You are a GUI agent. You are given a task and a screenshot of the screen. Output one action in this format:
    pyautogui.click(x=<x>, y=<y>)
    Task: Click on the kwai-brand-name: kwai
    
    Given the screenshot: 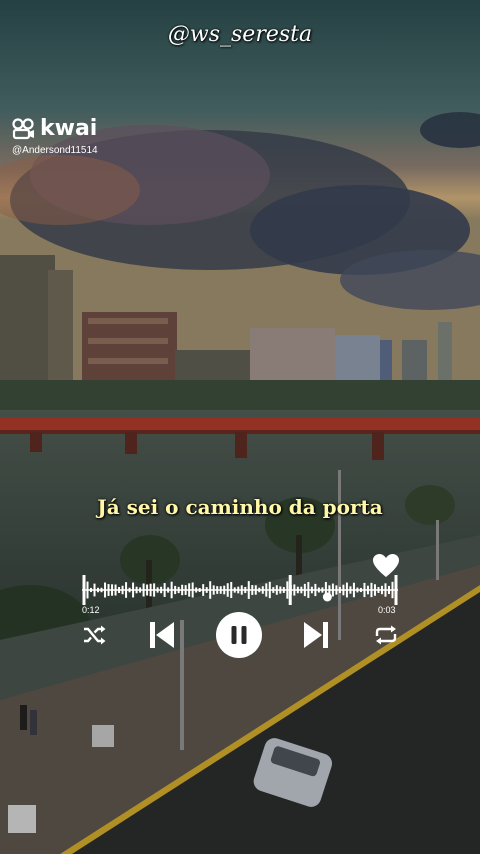 What is the action you would take?
    pyautogui.click(x=69, y=128)
    